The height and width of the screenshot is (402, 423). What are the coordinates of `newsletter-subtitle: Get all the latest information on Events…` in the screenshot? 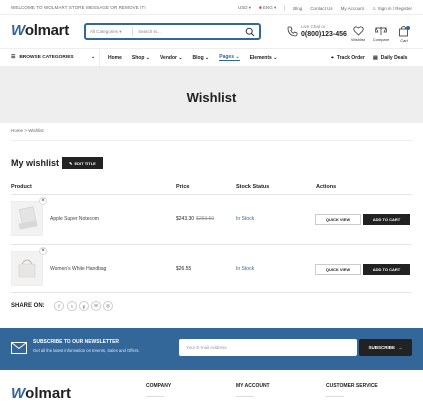 It's located at (86, 350).